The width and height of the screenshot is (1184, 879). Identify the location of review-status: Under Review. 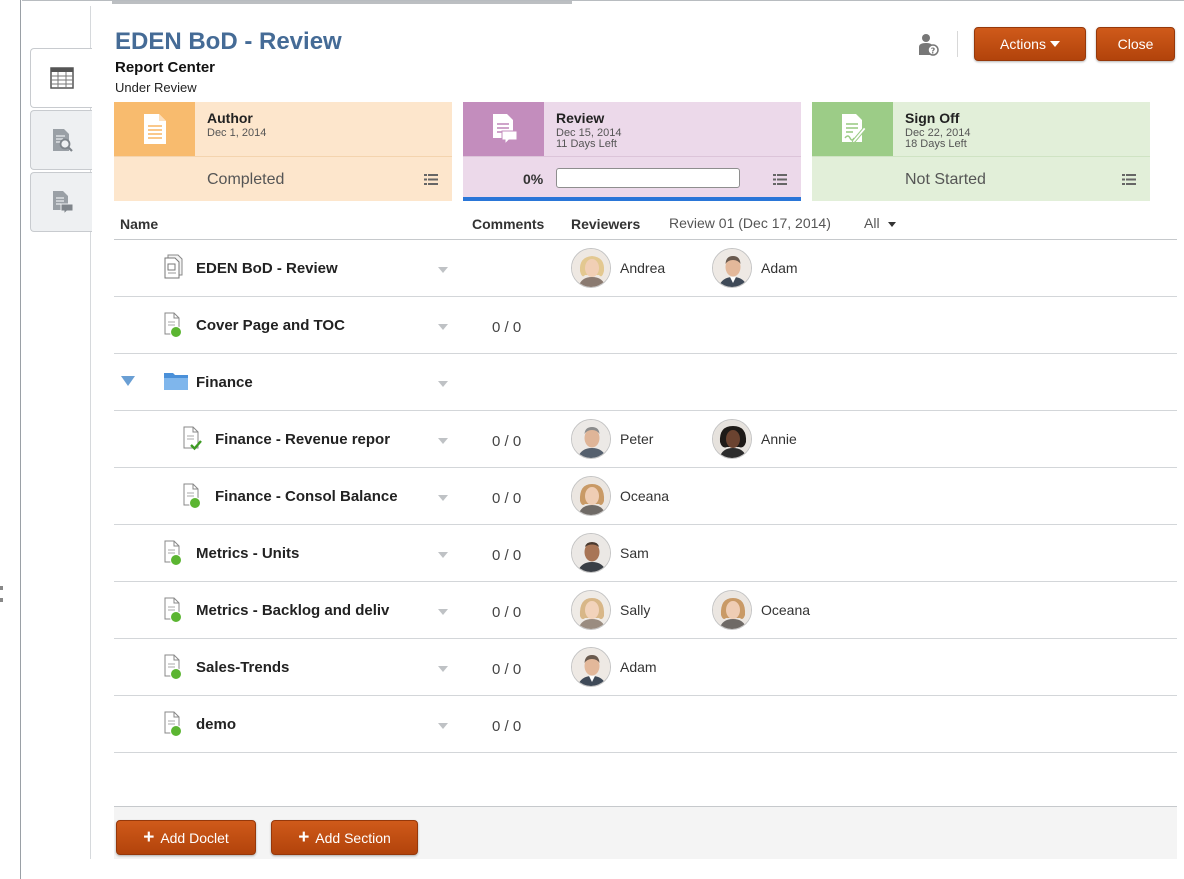
(156, 87).